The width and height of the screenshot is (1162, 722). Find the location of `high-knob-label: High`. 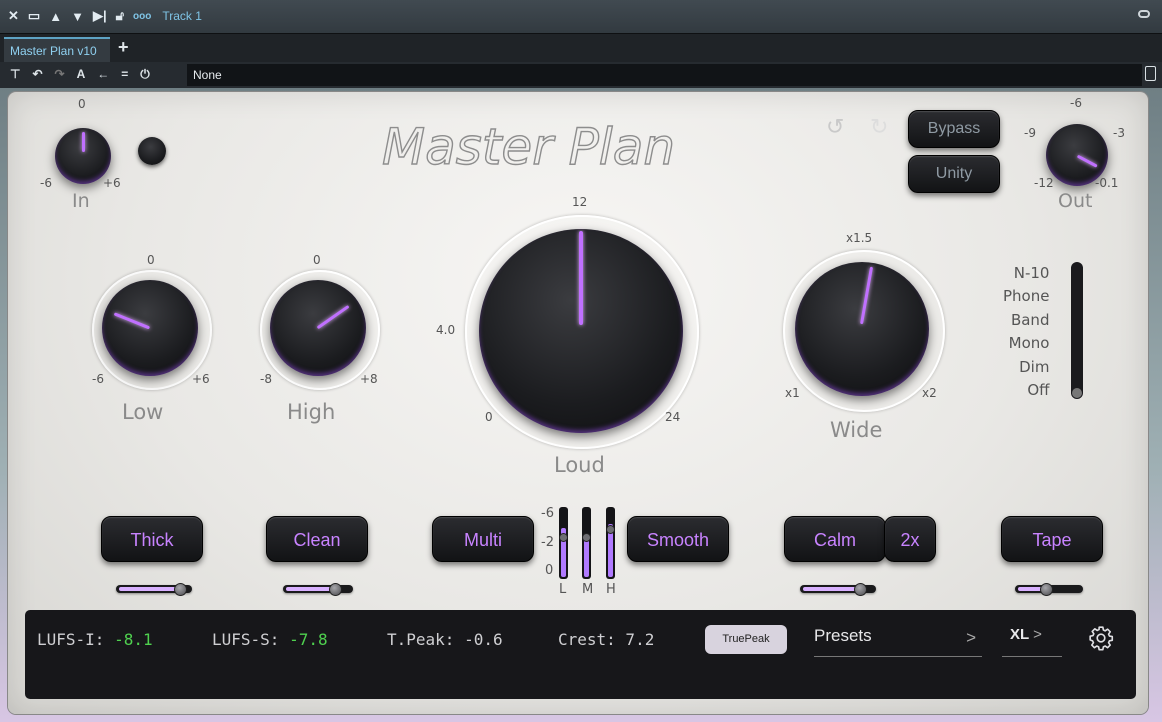

high-knob-label: High is located at coordinates (311, 412).